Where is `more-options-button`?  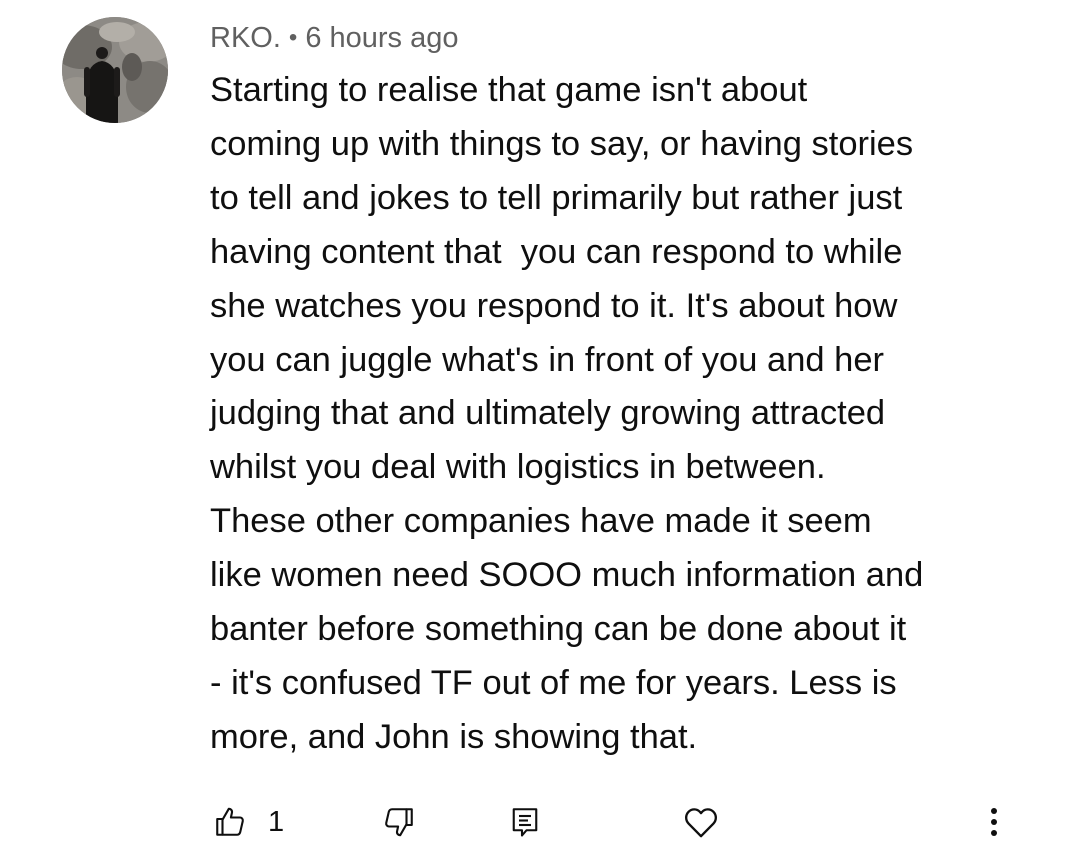 more-options-button is located at coordinates (994, 822).